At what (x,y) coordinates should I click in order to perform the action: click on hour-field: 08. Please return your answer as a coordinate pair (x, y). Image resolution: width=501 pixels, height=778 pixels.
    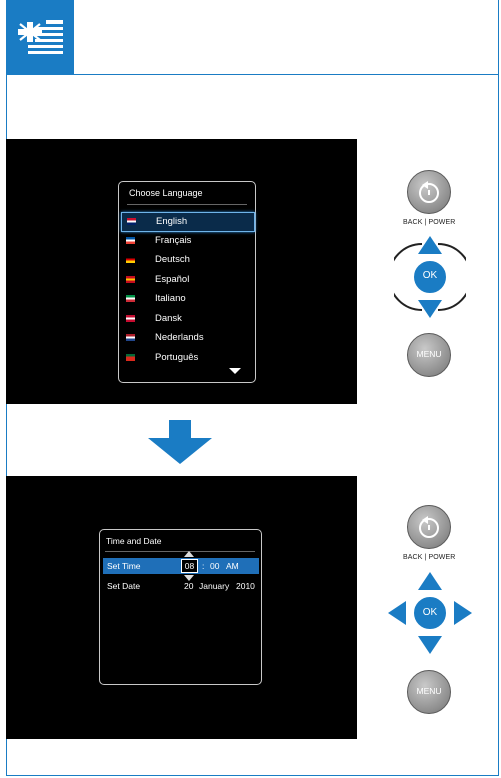
    Looking at the image, I should click on (189, 566).